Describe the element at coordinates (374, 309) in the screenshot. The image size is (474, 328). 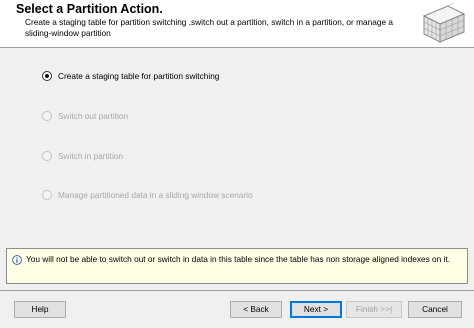
I see `finish-button: Finish >>|` at that location.